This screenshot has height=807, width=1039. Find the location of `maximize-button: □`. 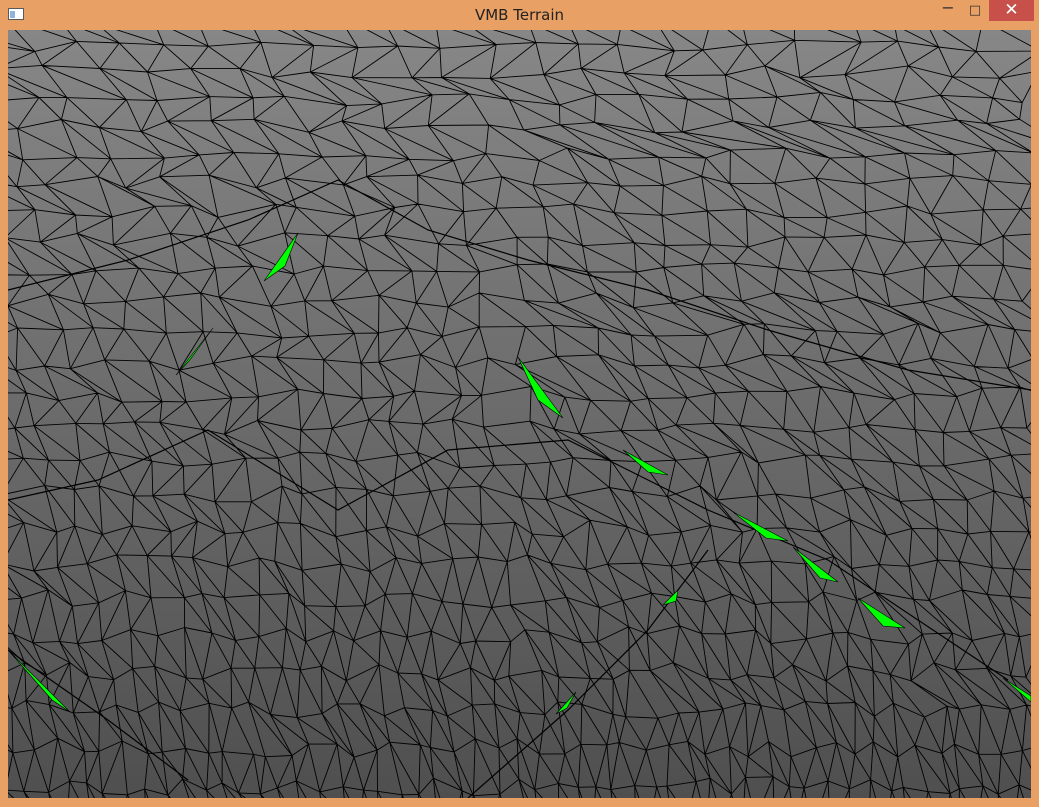

maximize-button: □ is located at coordinates (975, 11).